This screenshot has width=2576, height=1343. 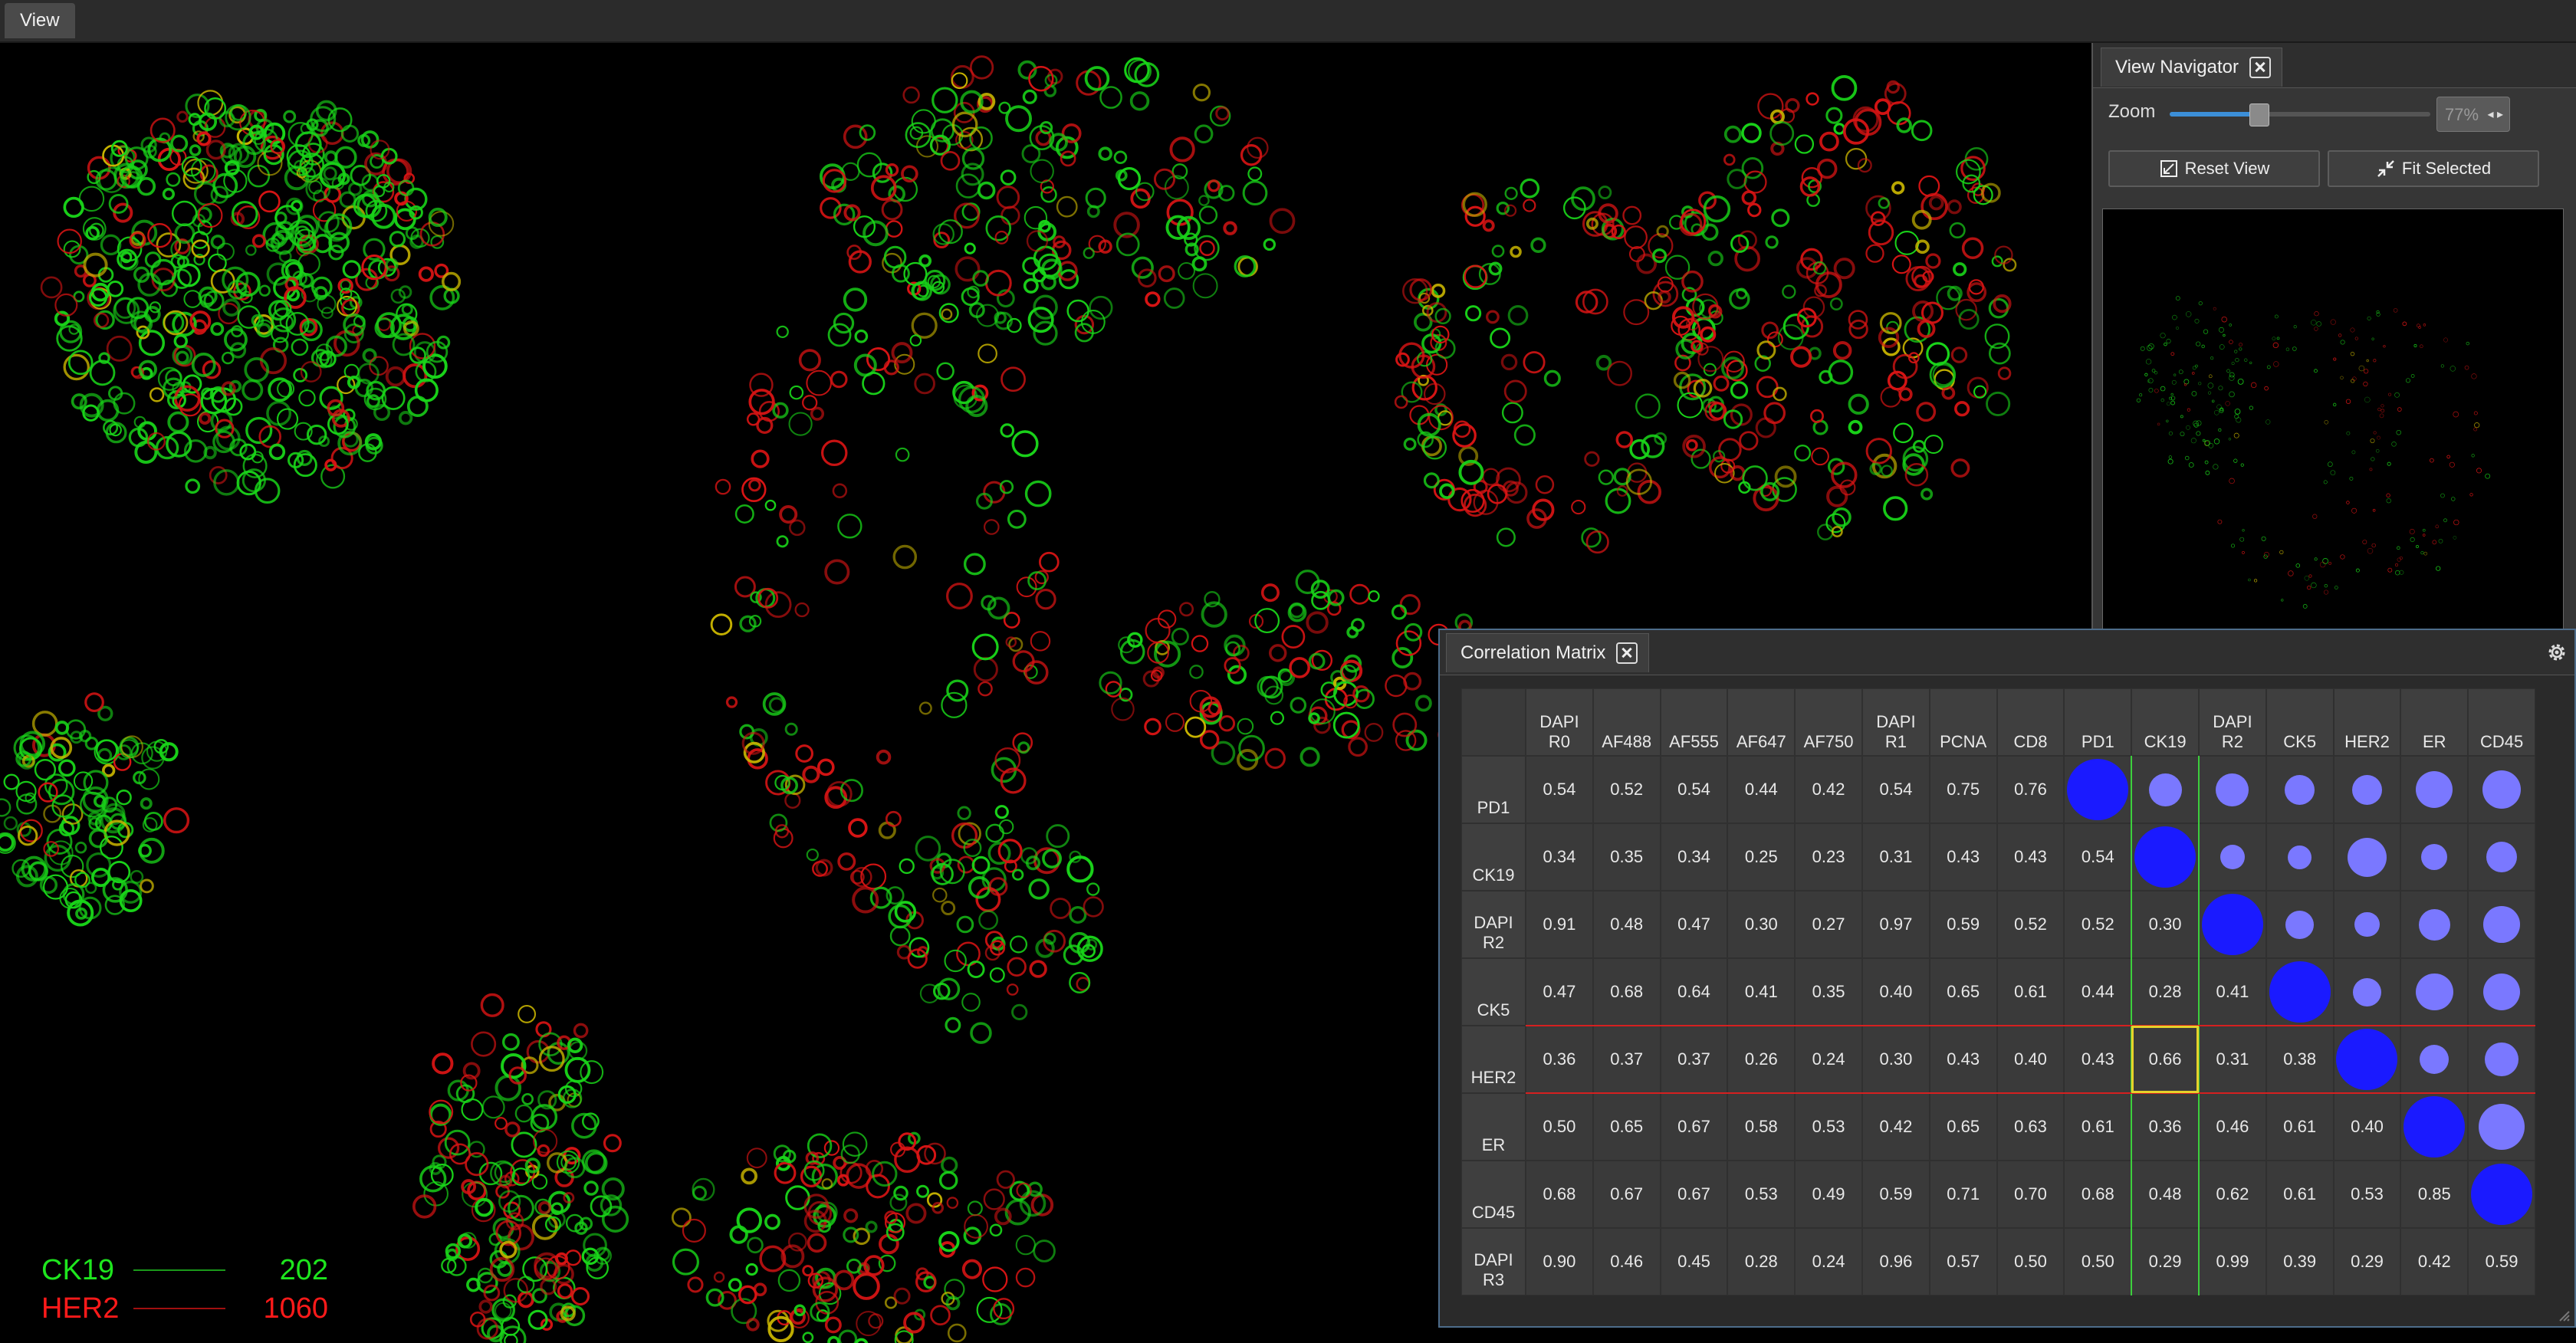 What do you see at coordinates (2367, 722) in the screenshot?
I see `column-header: HER2` at bounding box center [2367, 722].